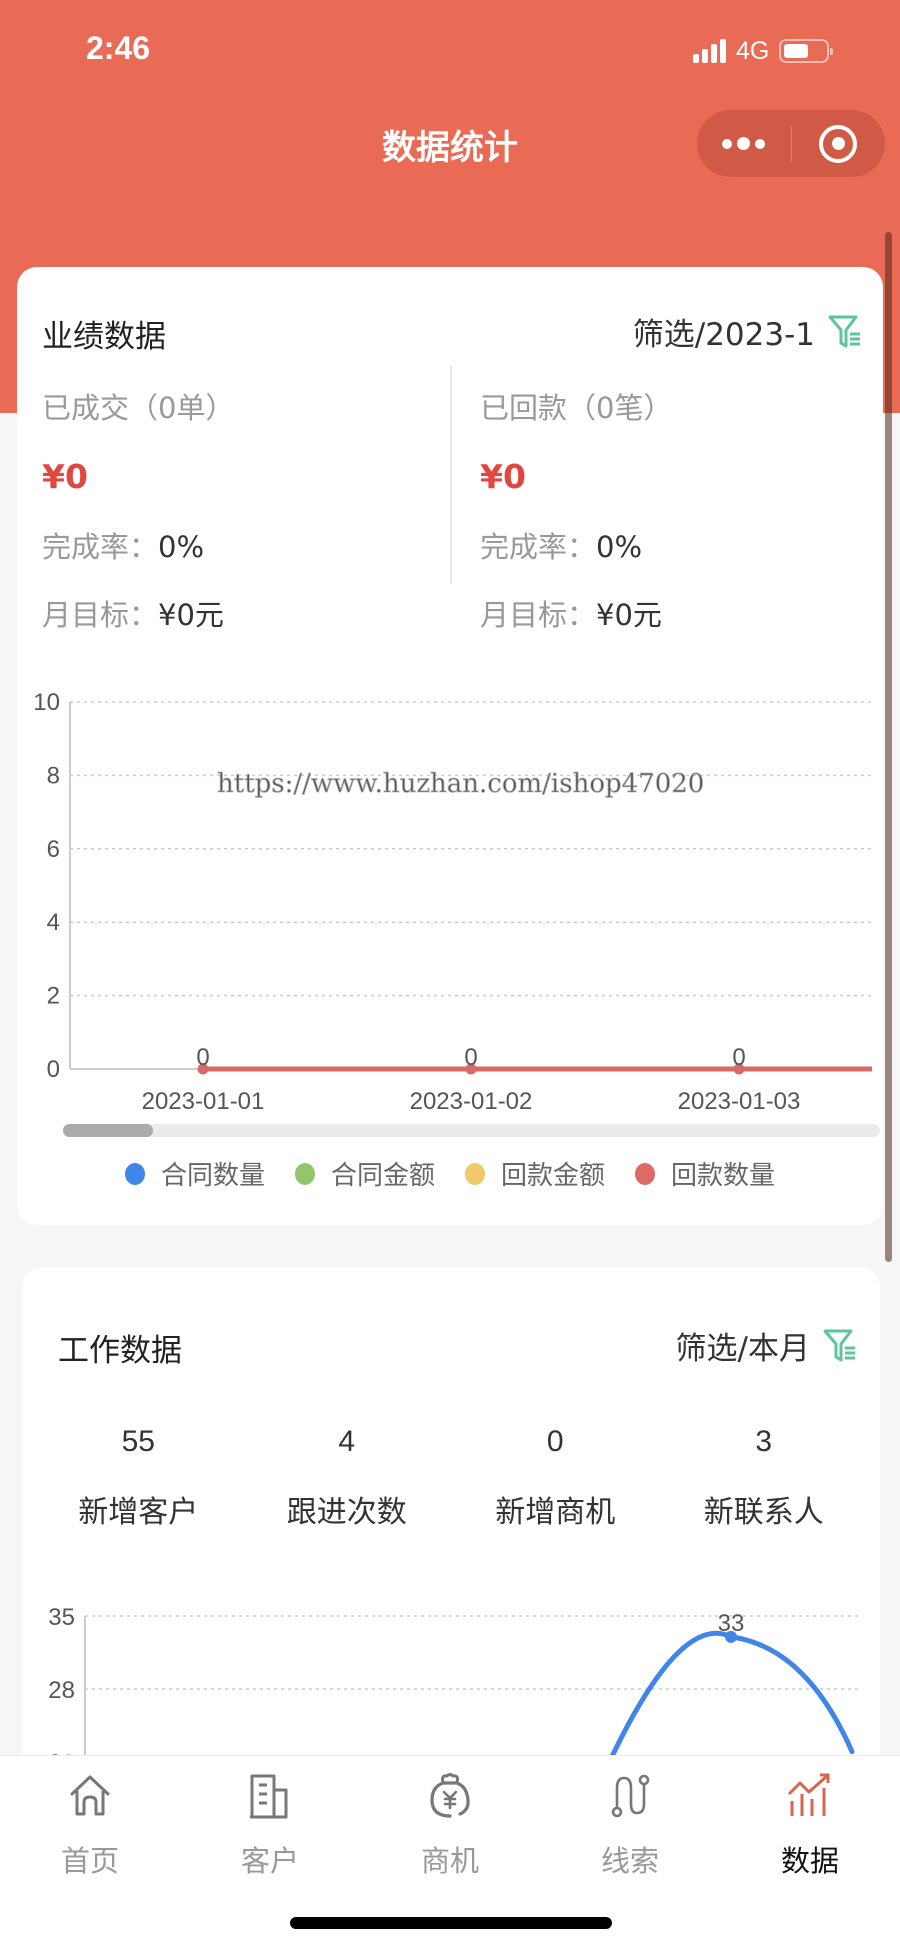 This screenshot has width=900, height=1948. Describe the element at coordinates (53, 922) in the screenshot. I see `y-tick-label: 4` at that location.